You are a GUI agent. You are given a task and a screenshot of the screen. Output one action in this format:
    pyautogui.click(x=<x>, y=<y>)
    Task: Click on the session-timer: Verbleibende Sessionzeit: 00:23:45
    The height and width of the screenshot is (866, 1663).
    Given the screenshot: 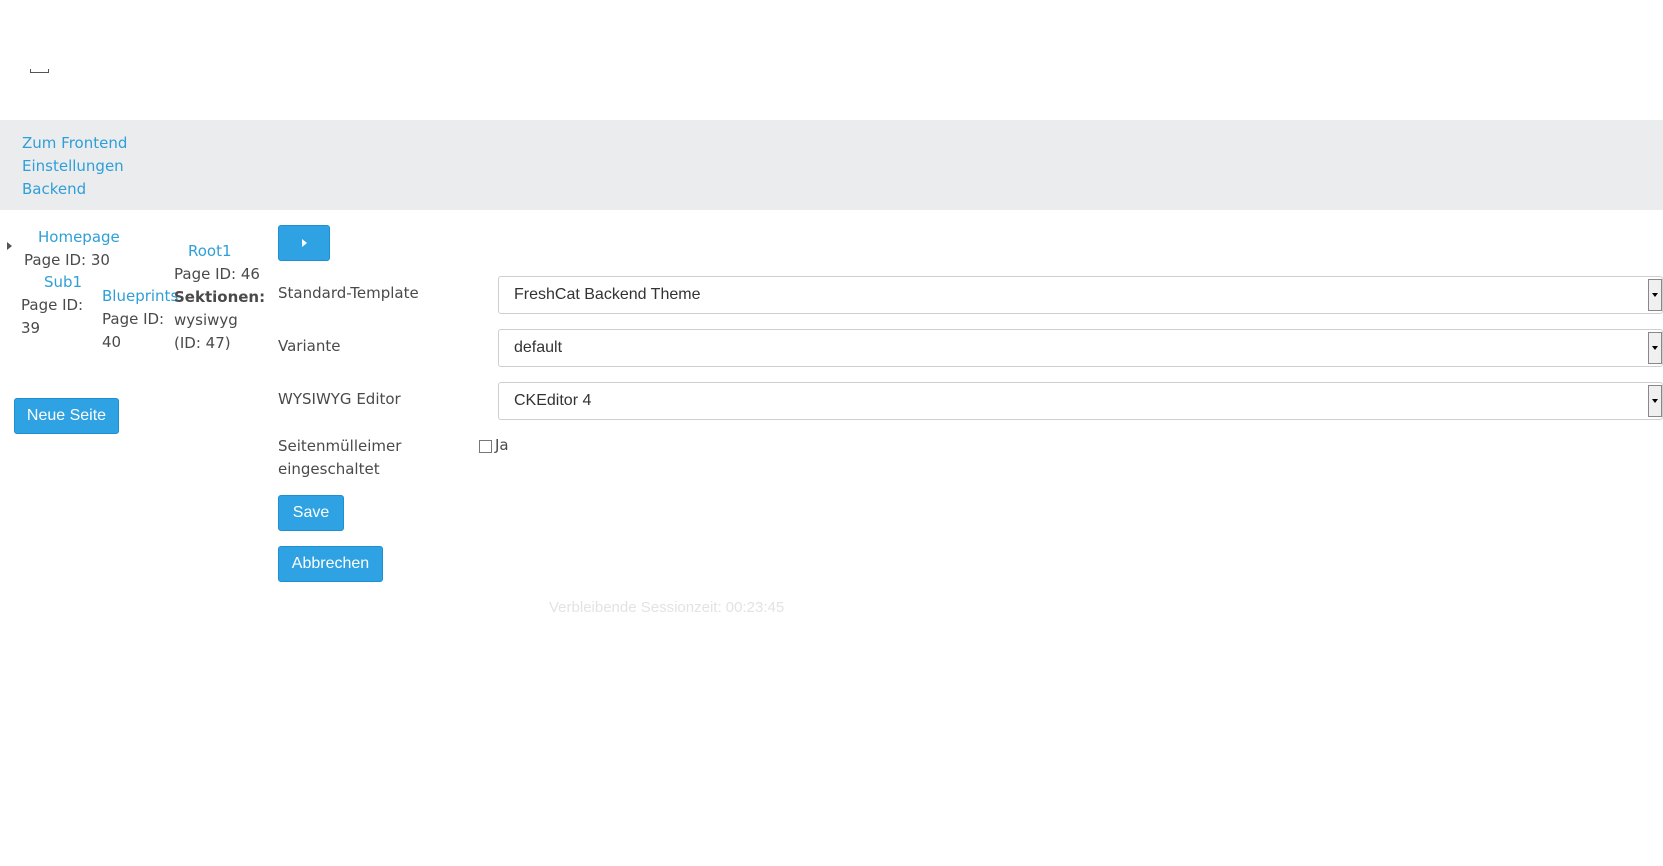 What is the action you would take?
    pyautogui.click(x=667, y=607)
    